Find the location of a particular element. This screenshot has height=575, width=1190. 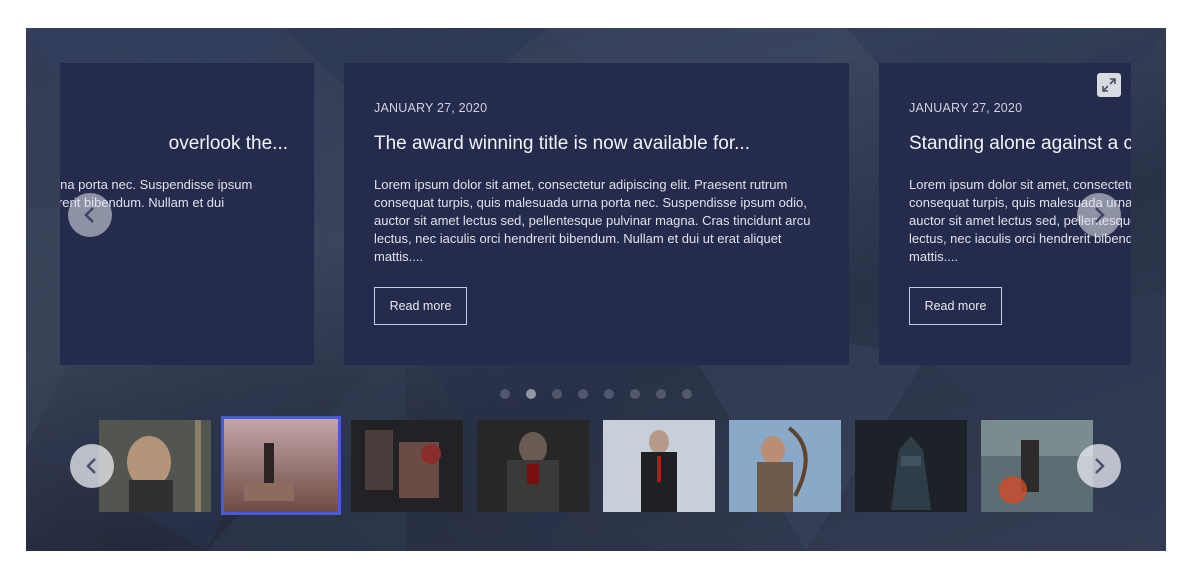

thumbs-next-button is located at coordinates (1099, 466).